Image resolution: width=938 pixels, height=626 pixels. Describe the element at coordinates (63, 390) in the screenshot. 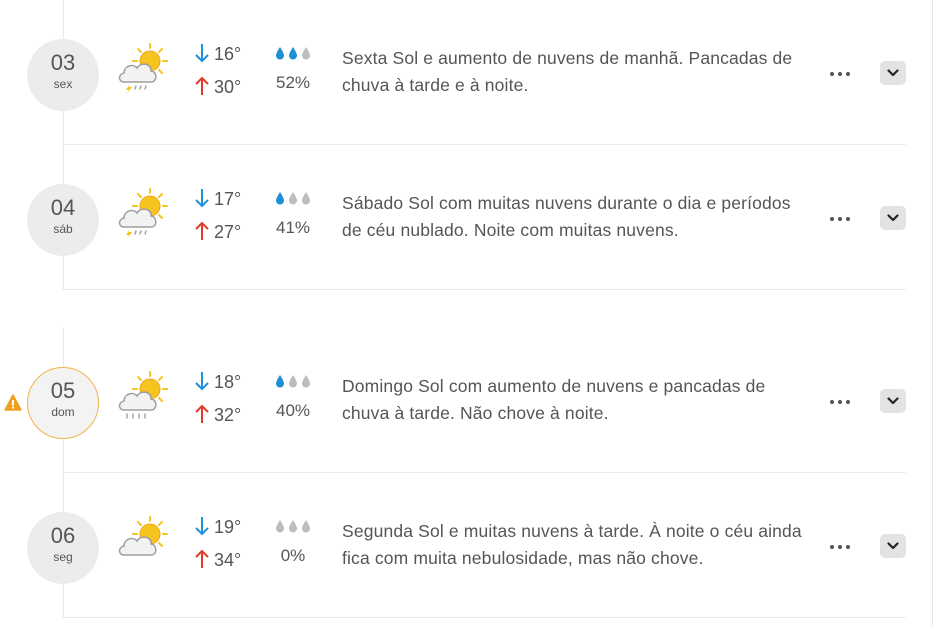

I see `day-number: 05` at that location.